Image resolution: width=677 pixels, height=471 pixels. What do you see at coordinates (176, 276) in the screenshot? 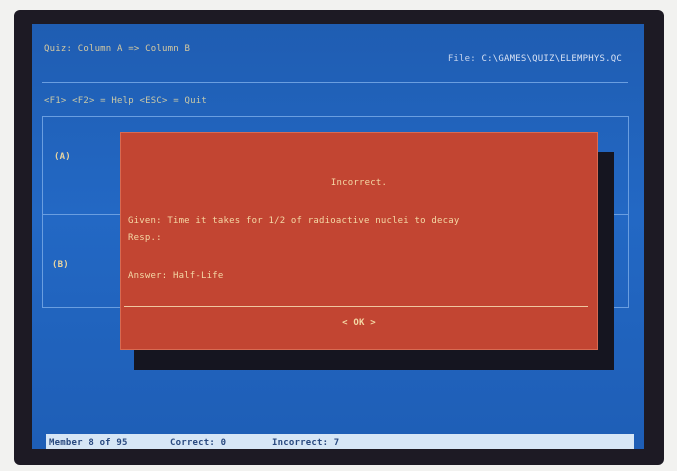
I see `correct-answer: Answer: Half-Life` at bounding box center [176, 276].